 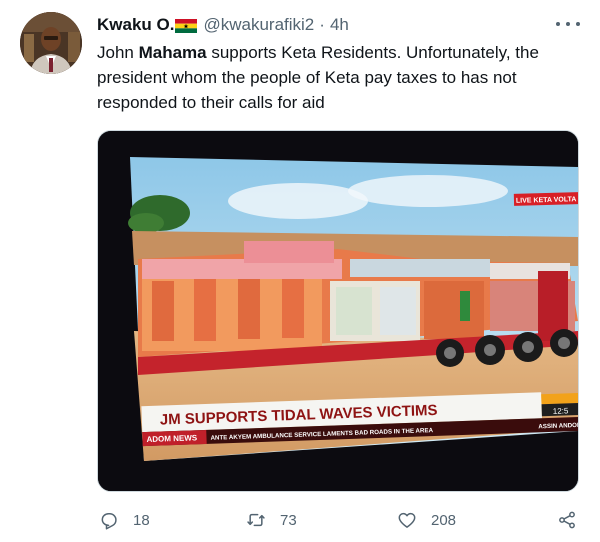 What do you see at coordinates (426, 520) in the screenshot?
I see `like-button: 208` at bounding box center [426, 520].